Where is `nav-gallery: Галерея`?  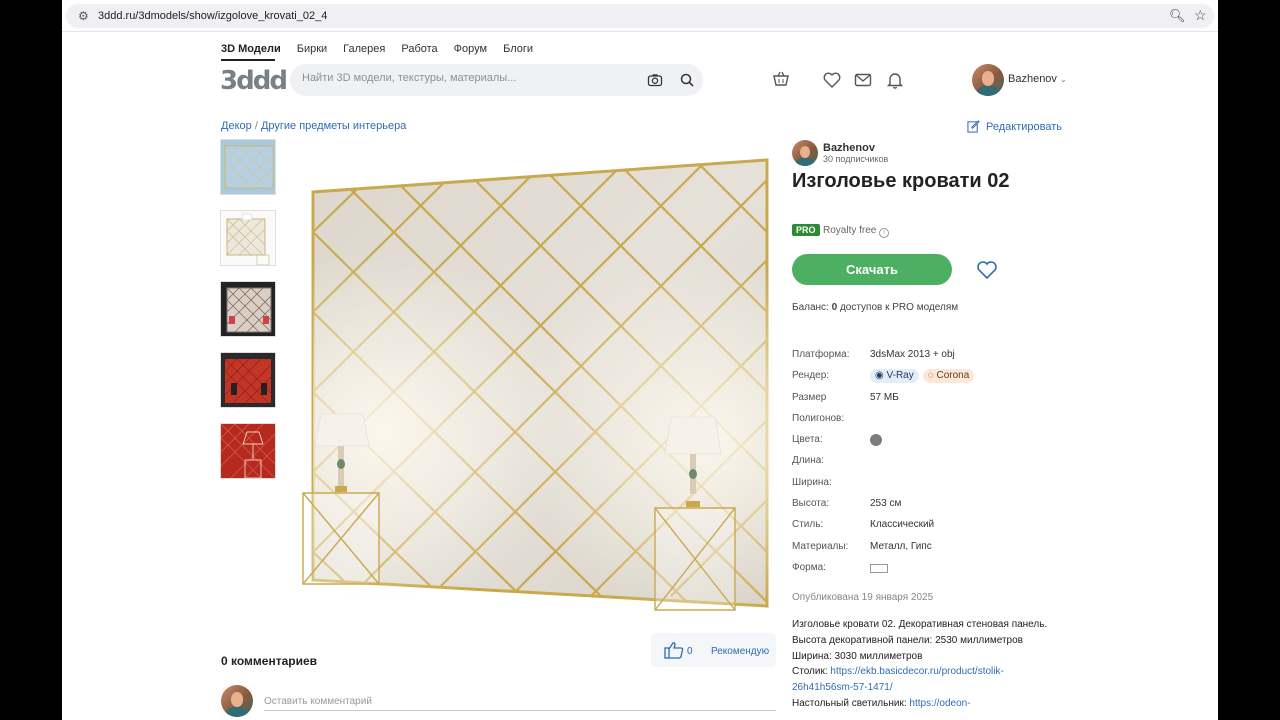 nav-gallery: Галерея is located at coordinates (364, 50).